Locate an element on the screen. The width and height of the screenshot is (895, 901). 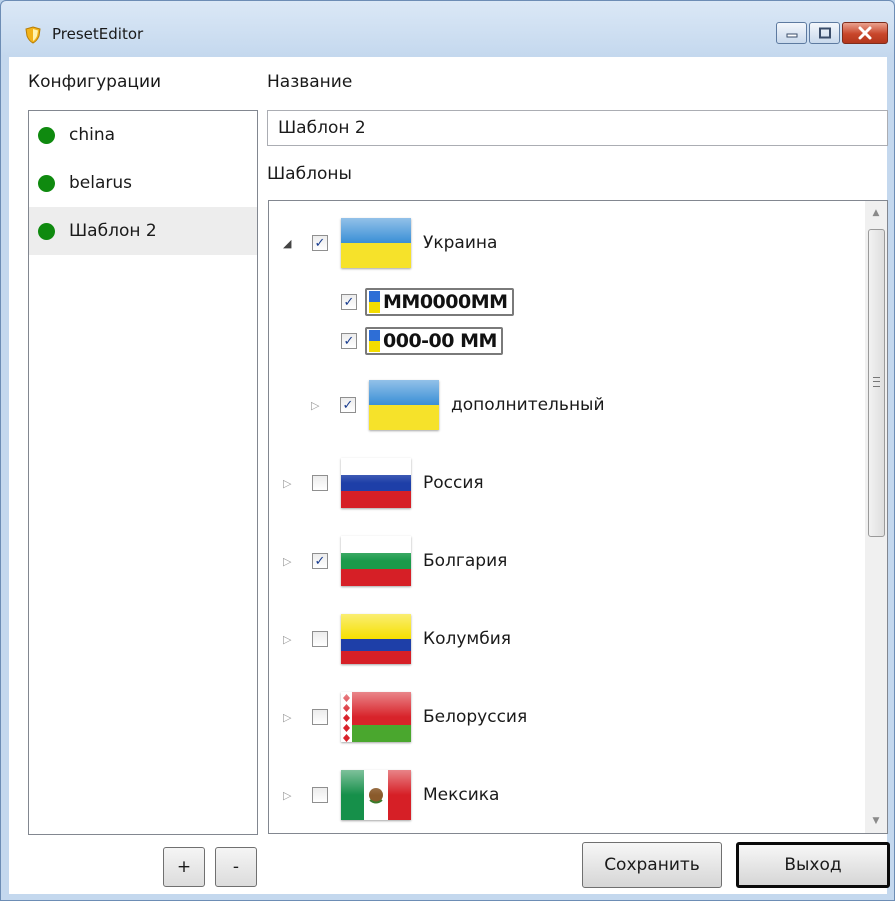
templates-label: Шаблоны is located at coordinates (309, 174).